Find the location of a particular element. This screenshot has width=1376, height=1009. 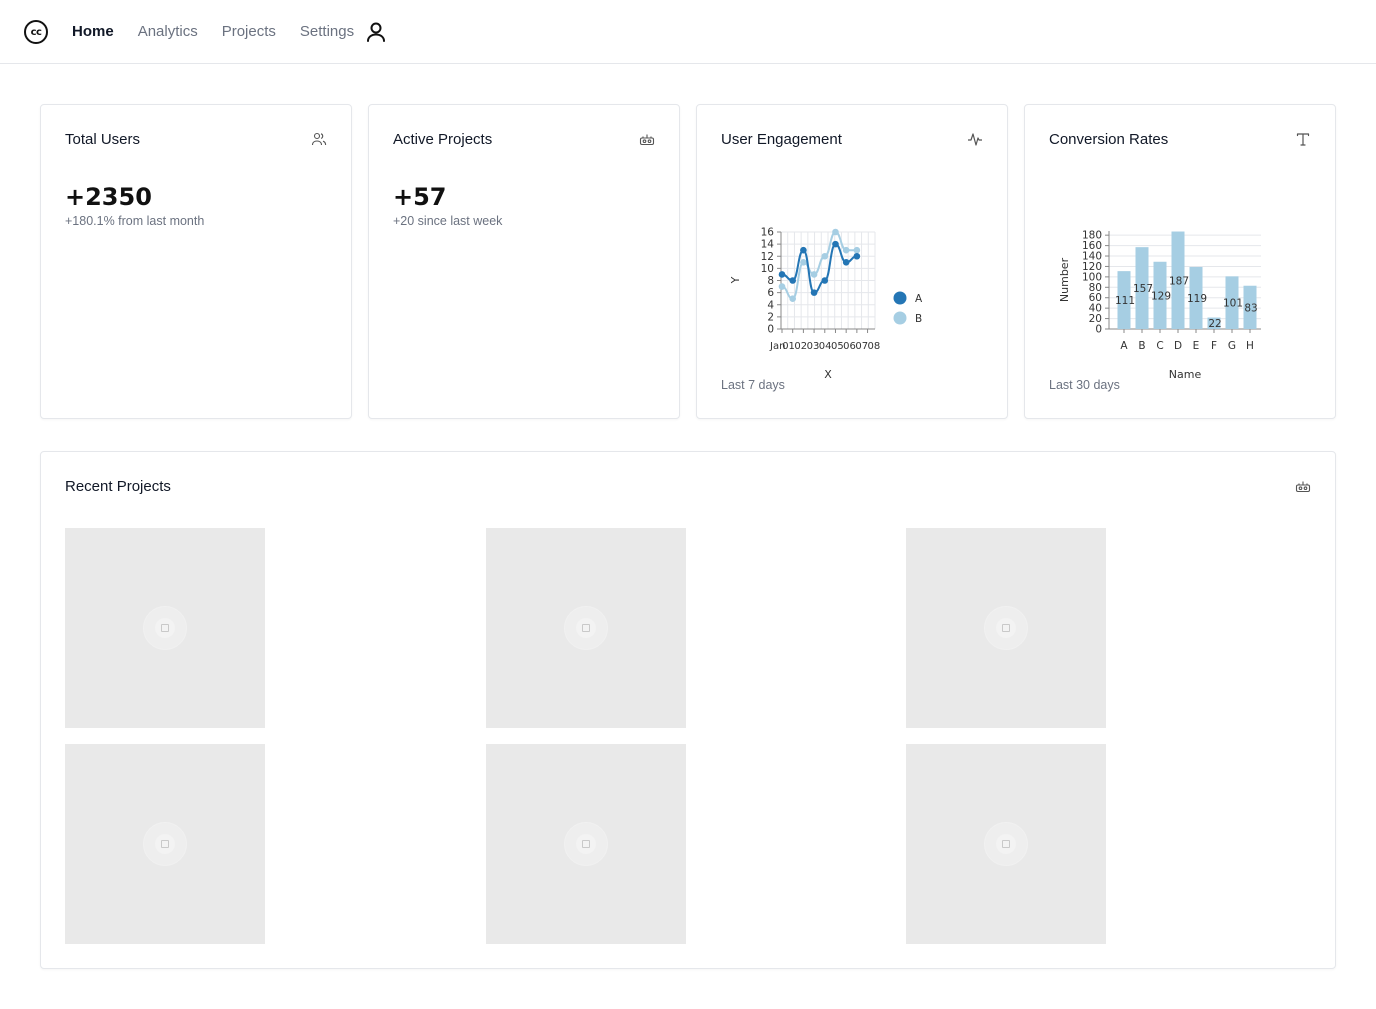

engagement-line-chart: 0246810121416Jan01 02 03 04 05 06 07 08XYAB is located at coordinates (826, 304).